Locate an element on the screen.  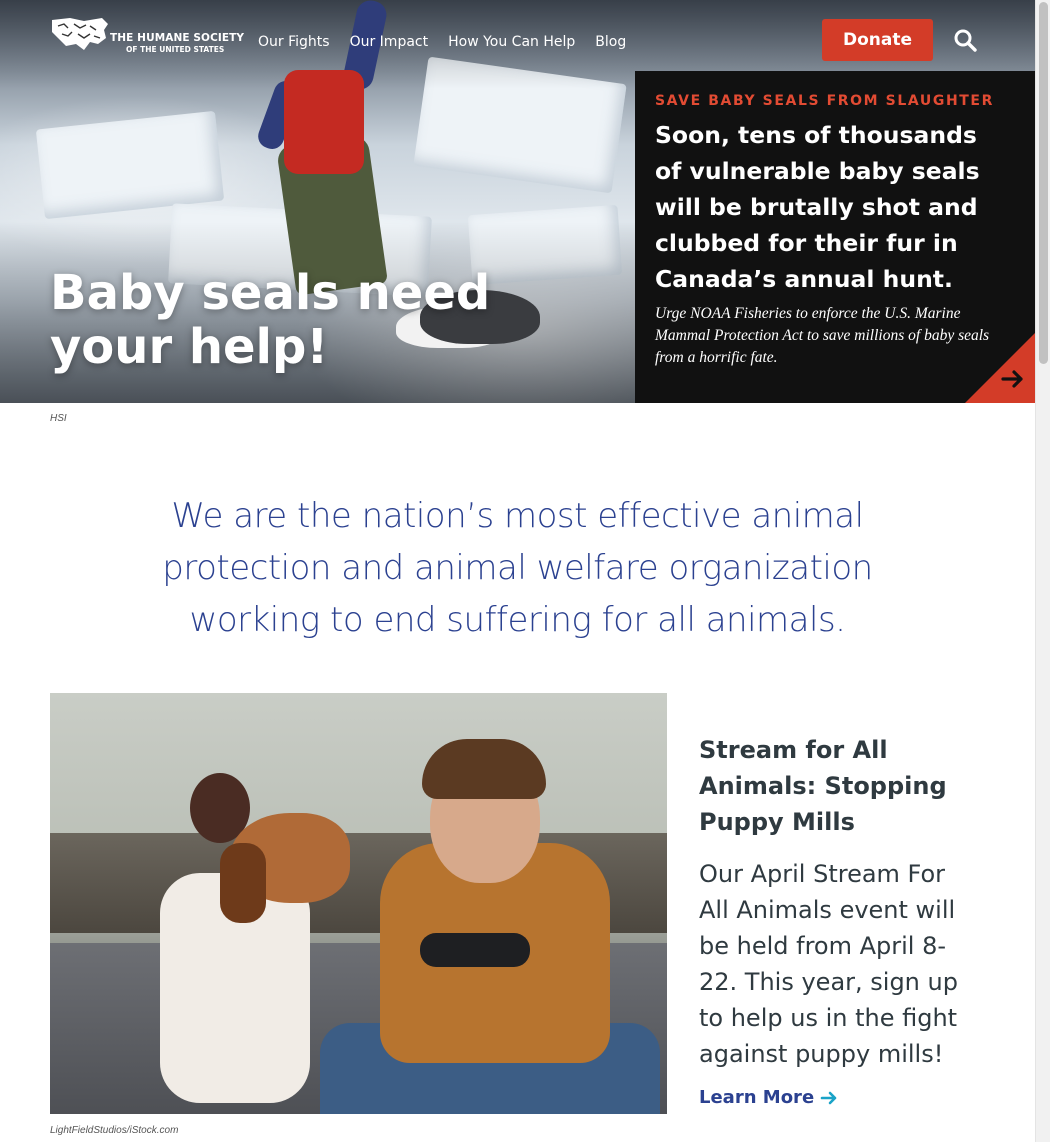
learn-more-link: Learn More is located at coordinates (768, 1097).